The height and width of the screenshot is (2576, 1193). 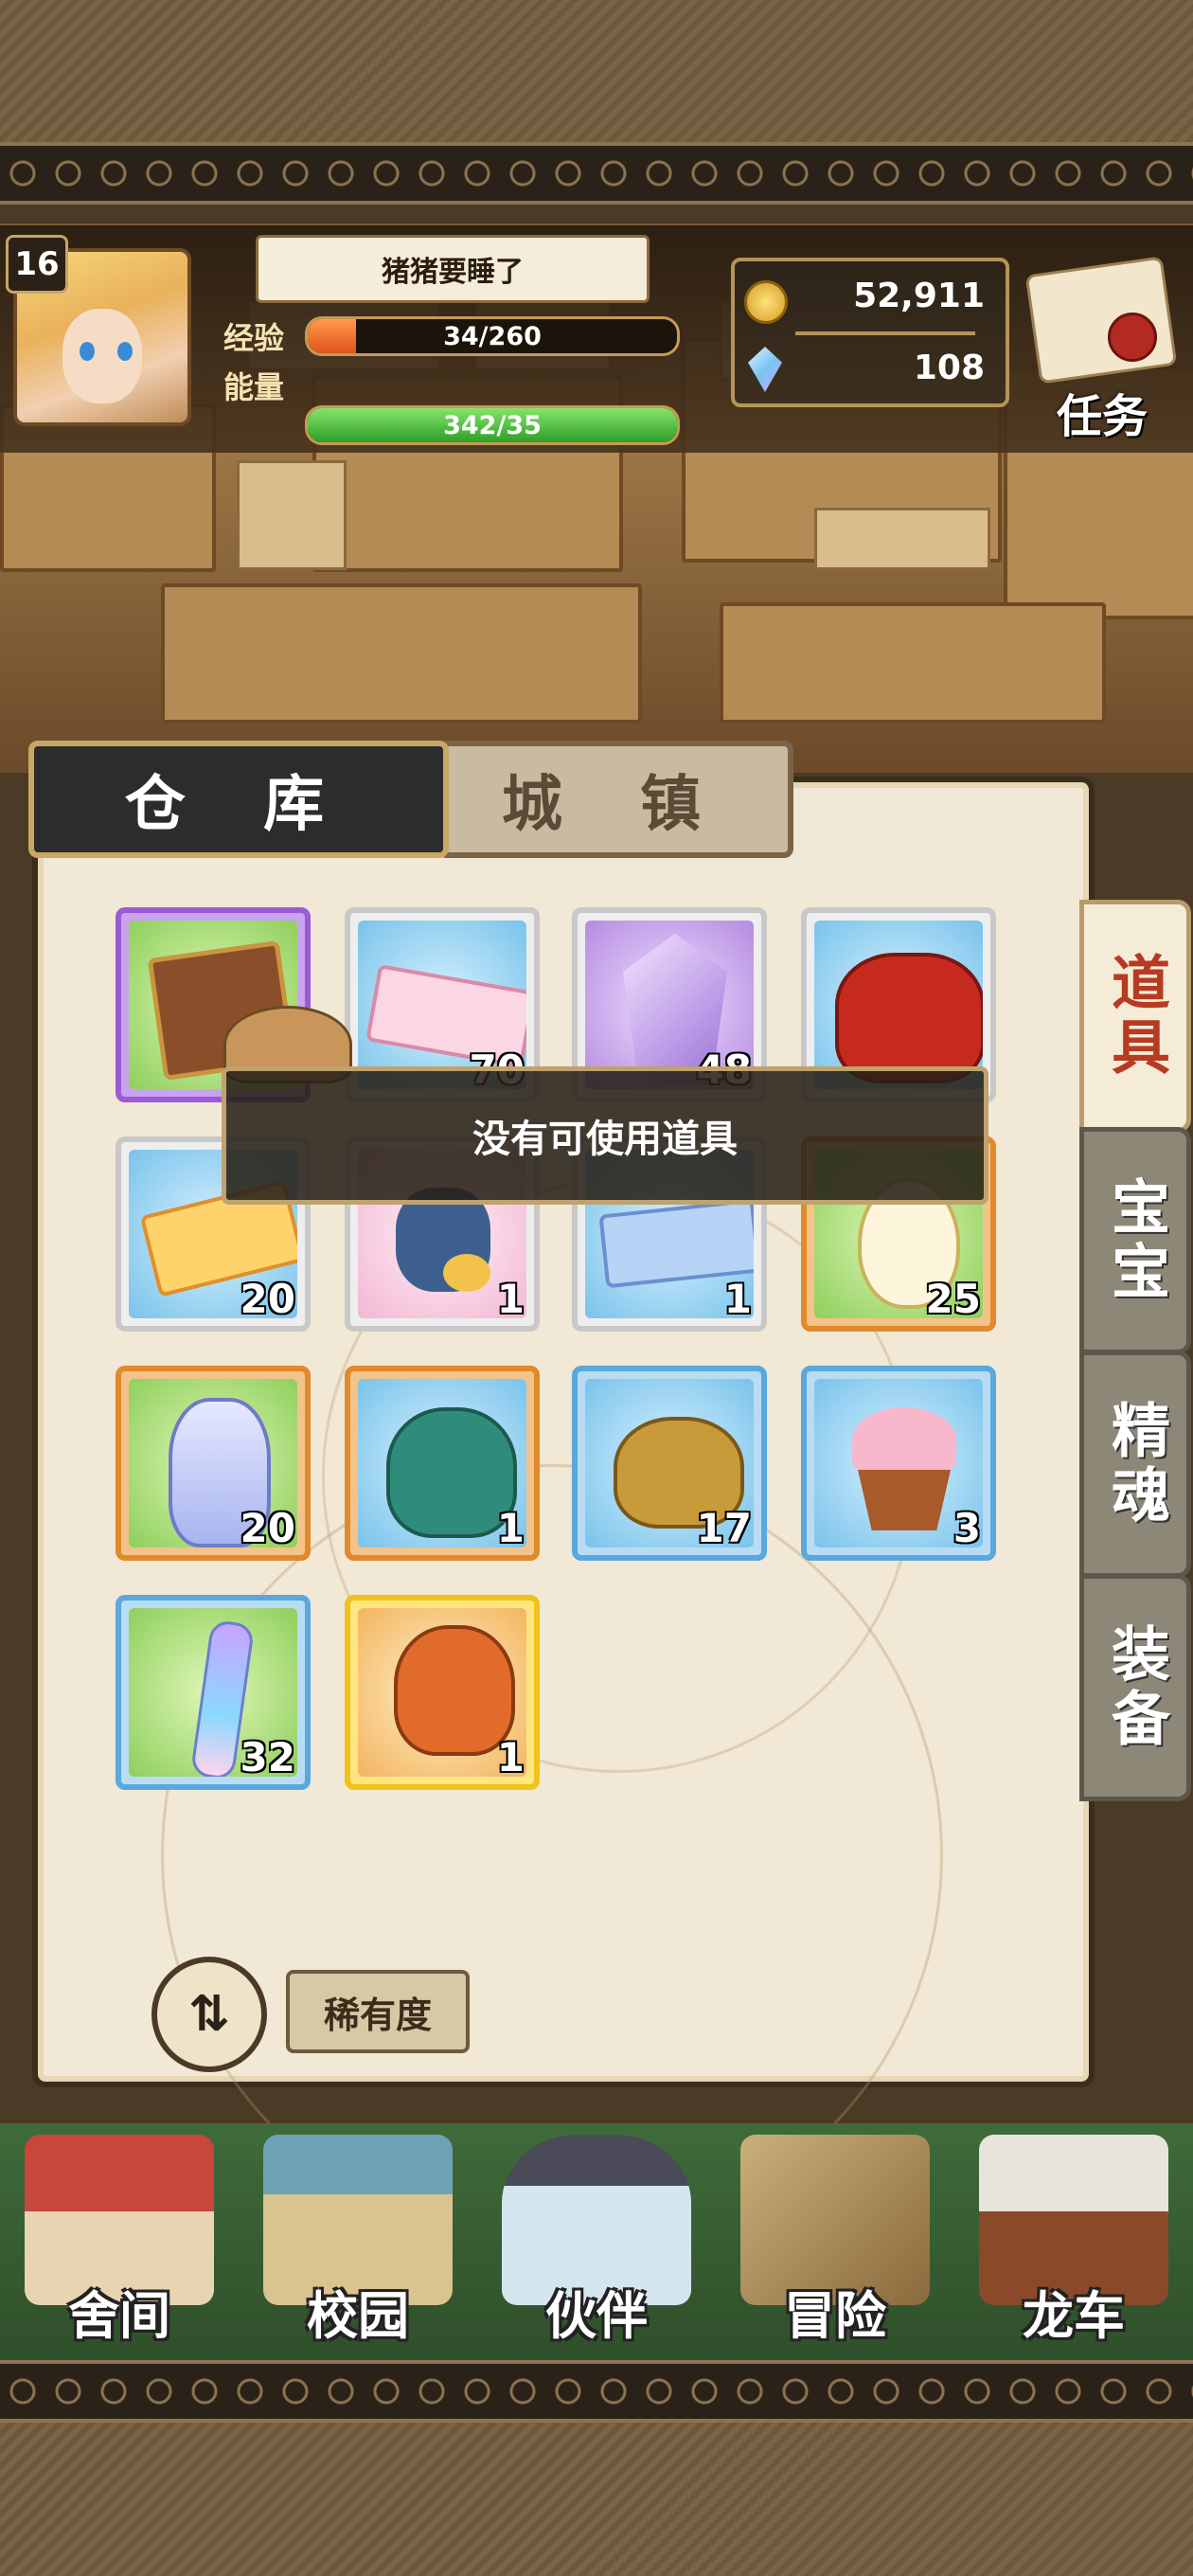 I want to click on energy-bar: 342/35, so click(x=492, y=425).